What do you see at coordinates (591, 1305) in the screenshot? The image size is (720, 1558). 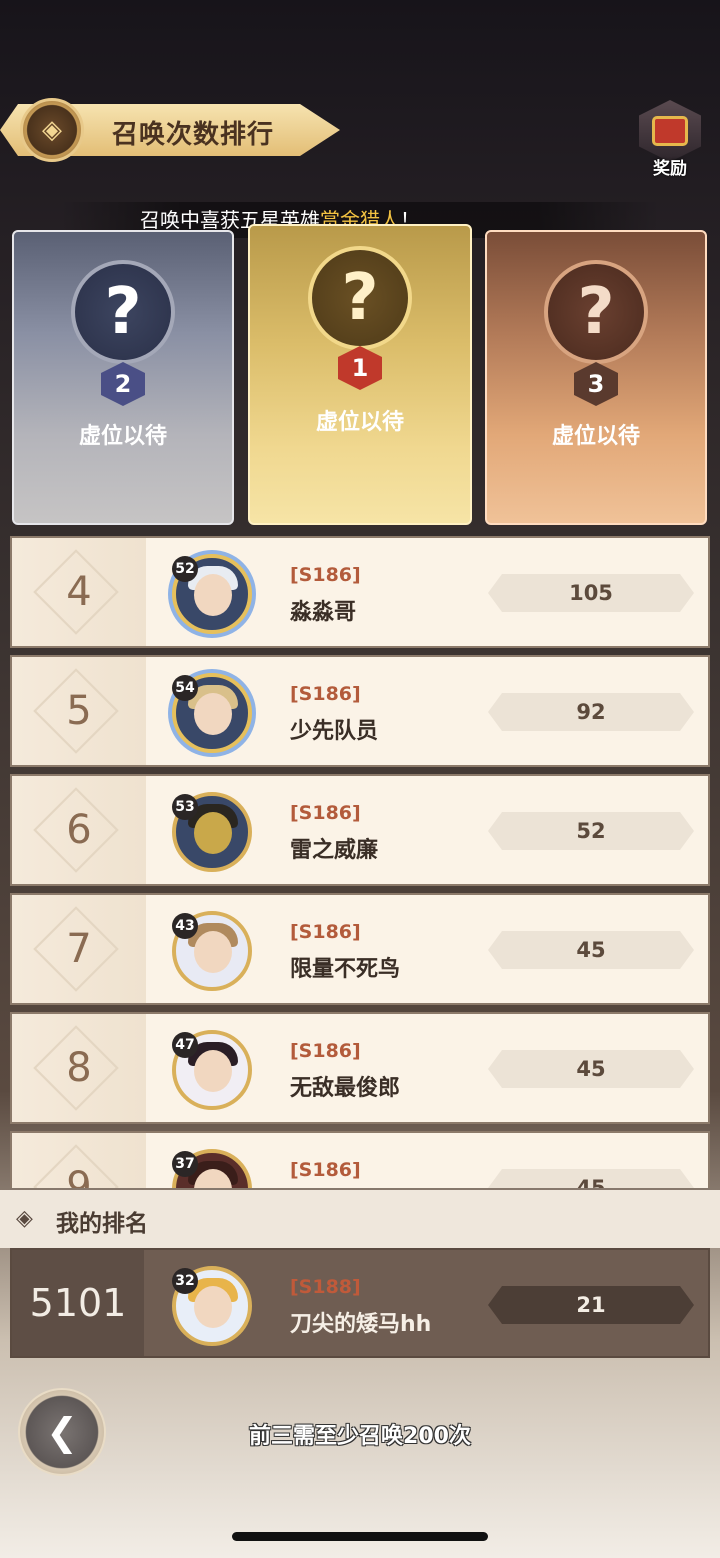 I see `summon-count: 21` at bounding box center [591, 1305].